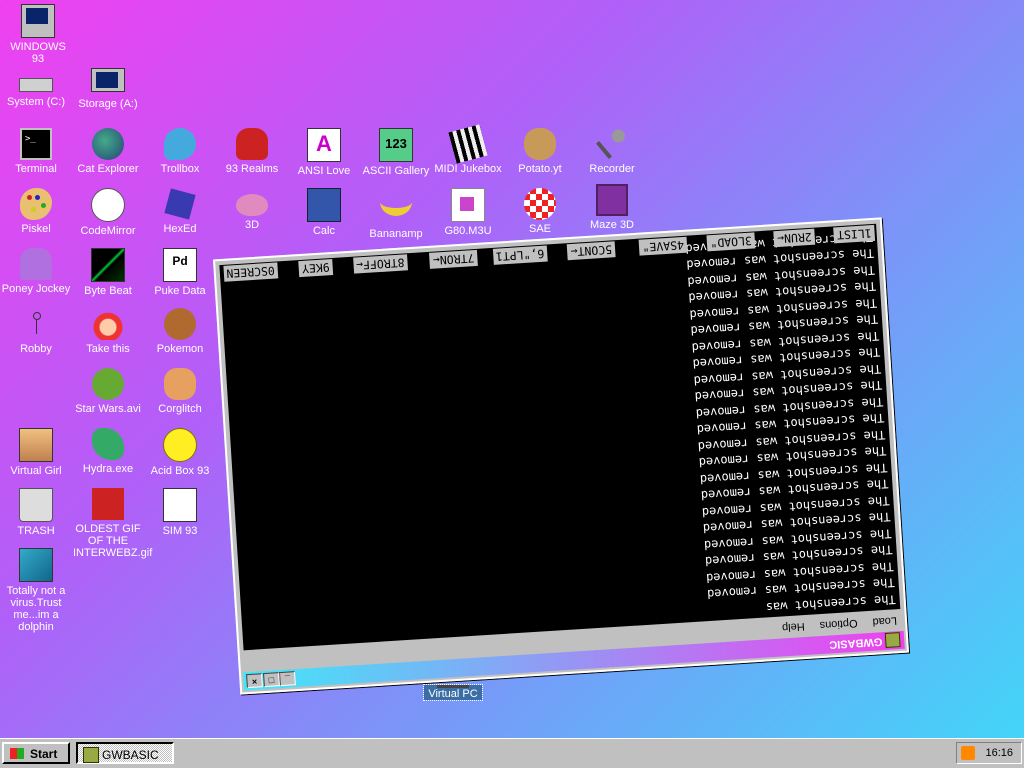  I want to click on desktop-icon-hexed: HexEd, so click(180, 211).